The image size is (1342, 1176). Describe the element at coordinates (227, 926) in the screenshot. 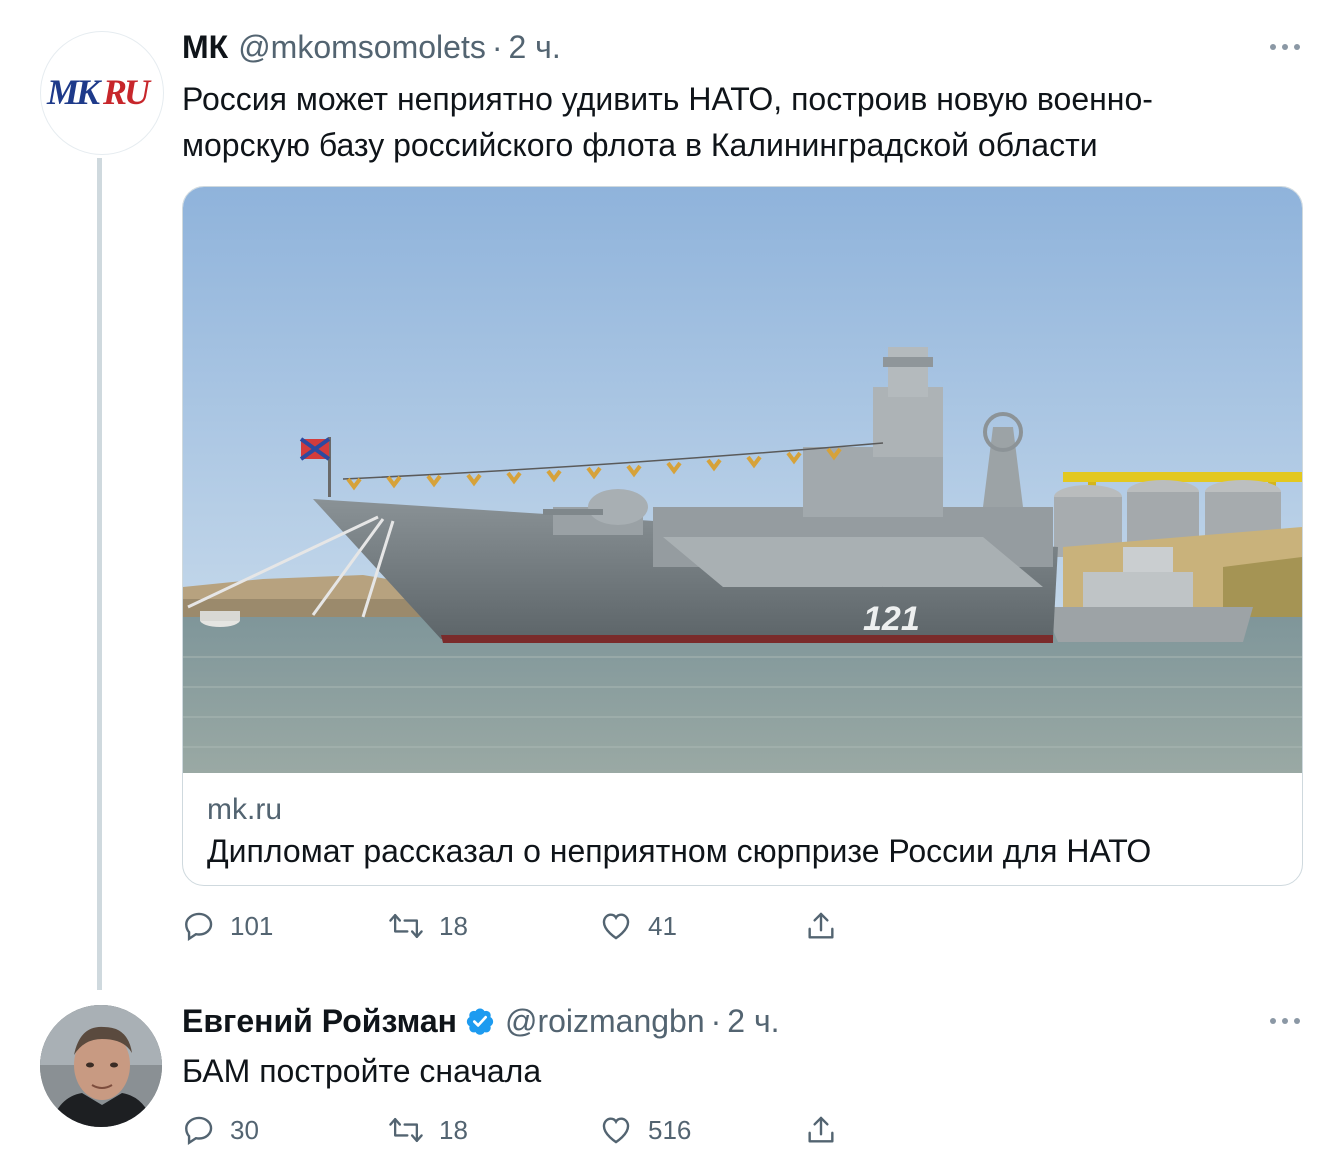

I see `reply-button: 101` at that location.